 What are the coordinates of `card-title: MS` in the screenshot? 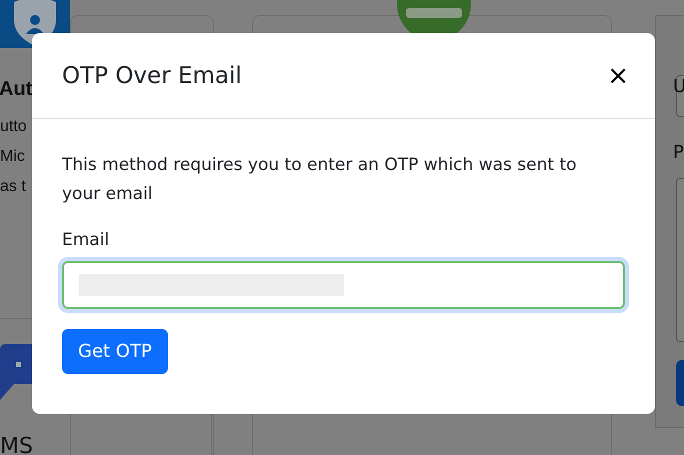 It's located at (16, 444).